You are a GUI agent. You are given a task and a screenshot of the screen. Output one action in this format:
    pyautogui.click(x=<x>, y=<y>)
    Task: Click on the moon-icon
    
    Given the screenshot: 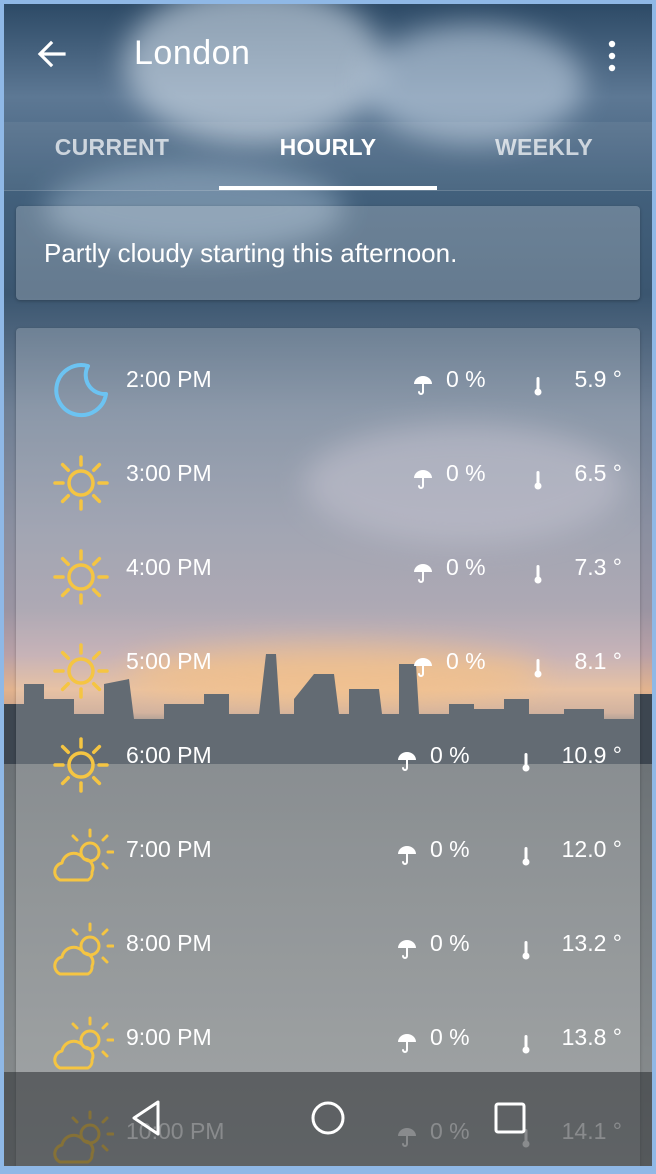 What is the action you would take?
    pyautogui.click(x=81, y=390)
    